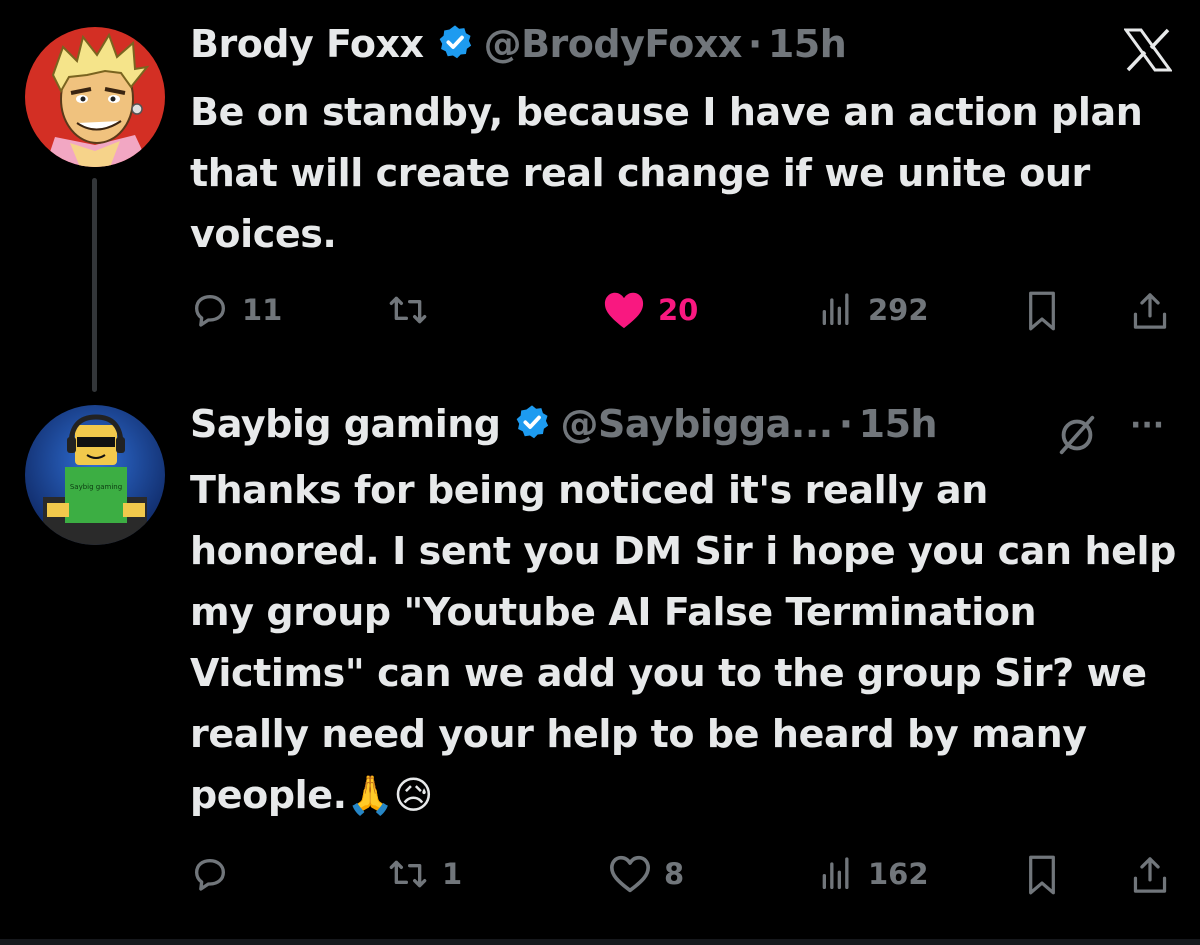  I want to click on like-button: 20, so click(650, 310).